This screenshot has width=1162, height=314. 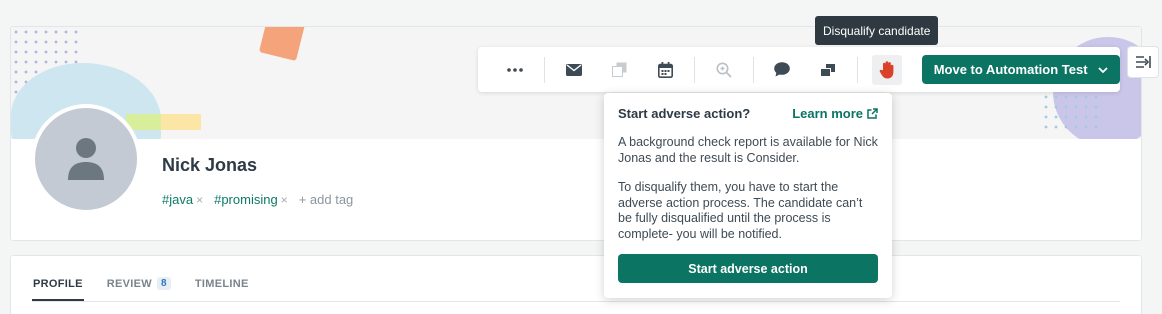 What do you see at coordinates (177, 199) in the screenshot?
I see `tag-java: #java` at bounding box center [177, 199].